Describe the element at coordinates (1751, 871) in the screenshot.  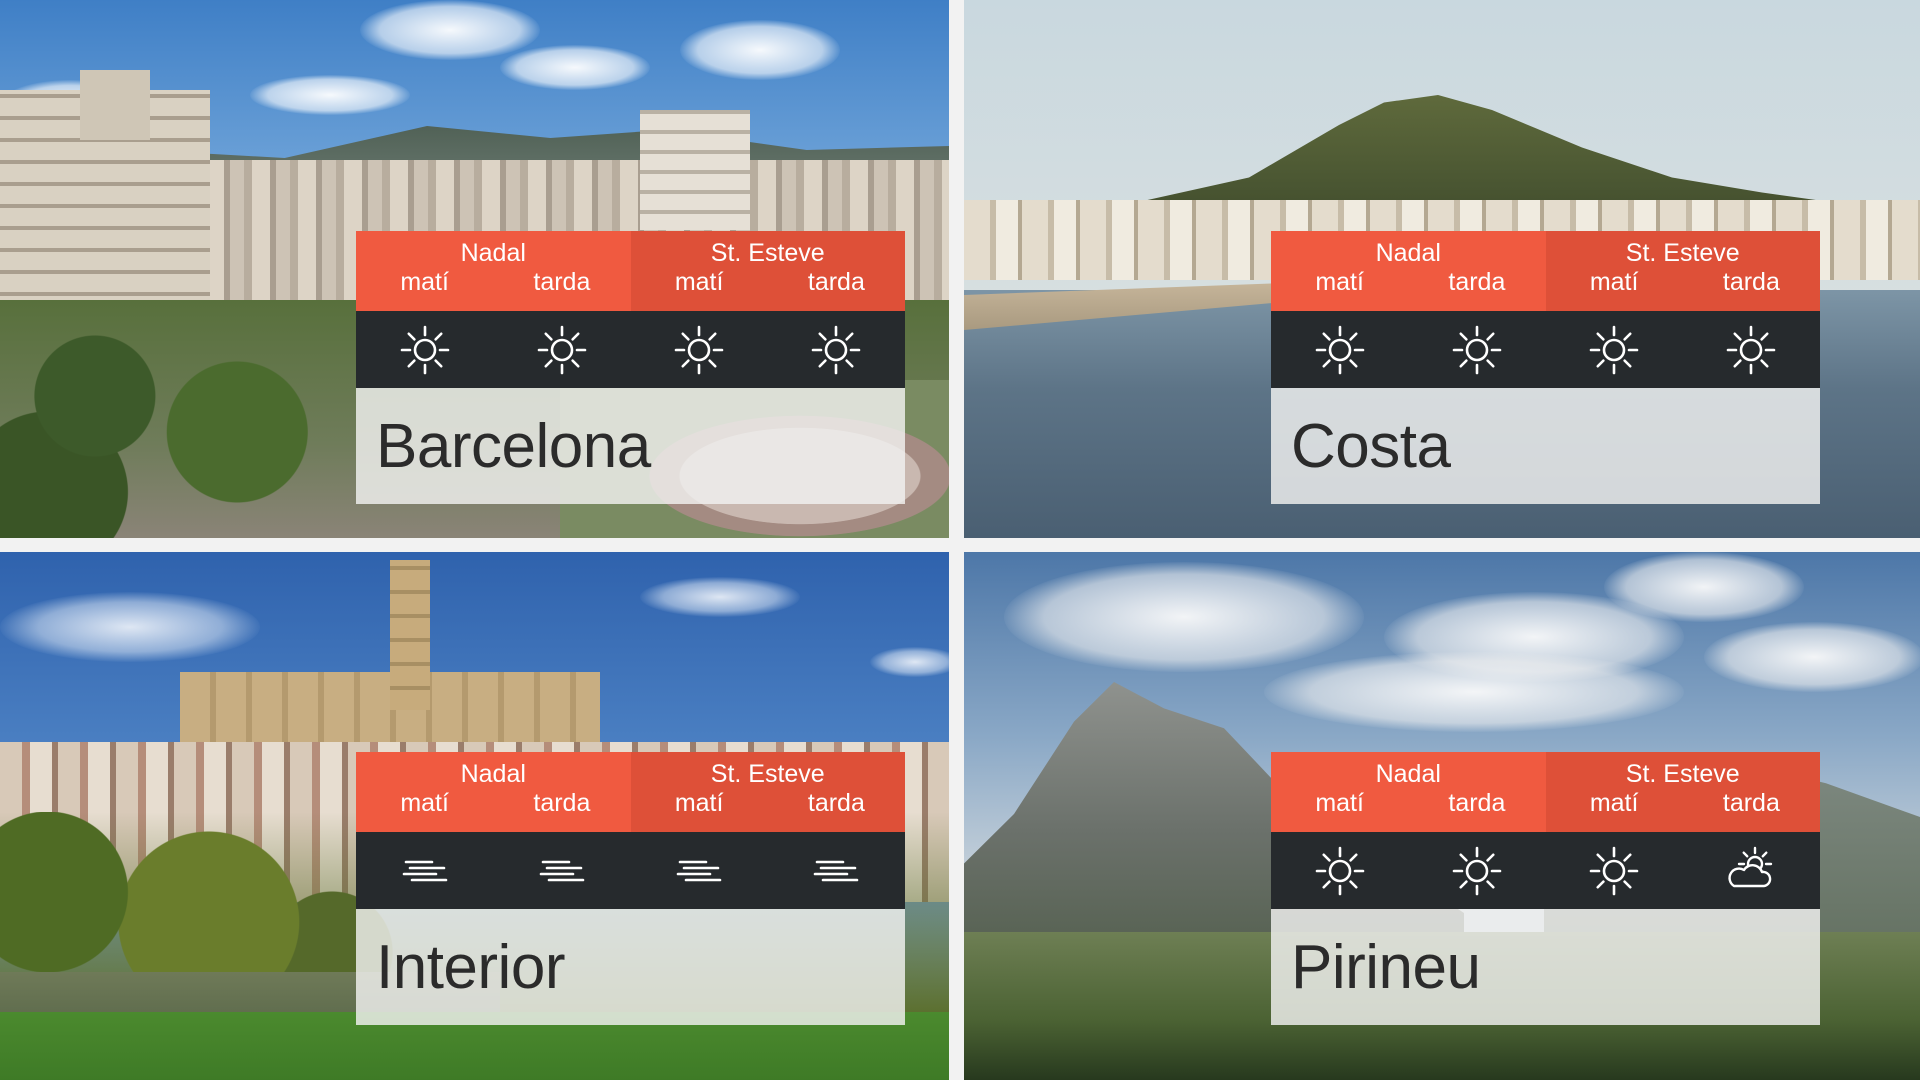
I see `sun-cloud-icon` at that location.